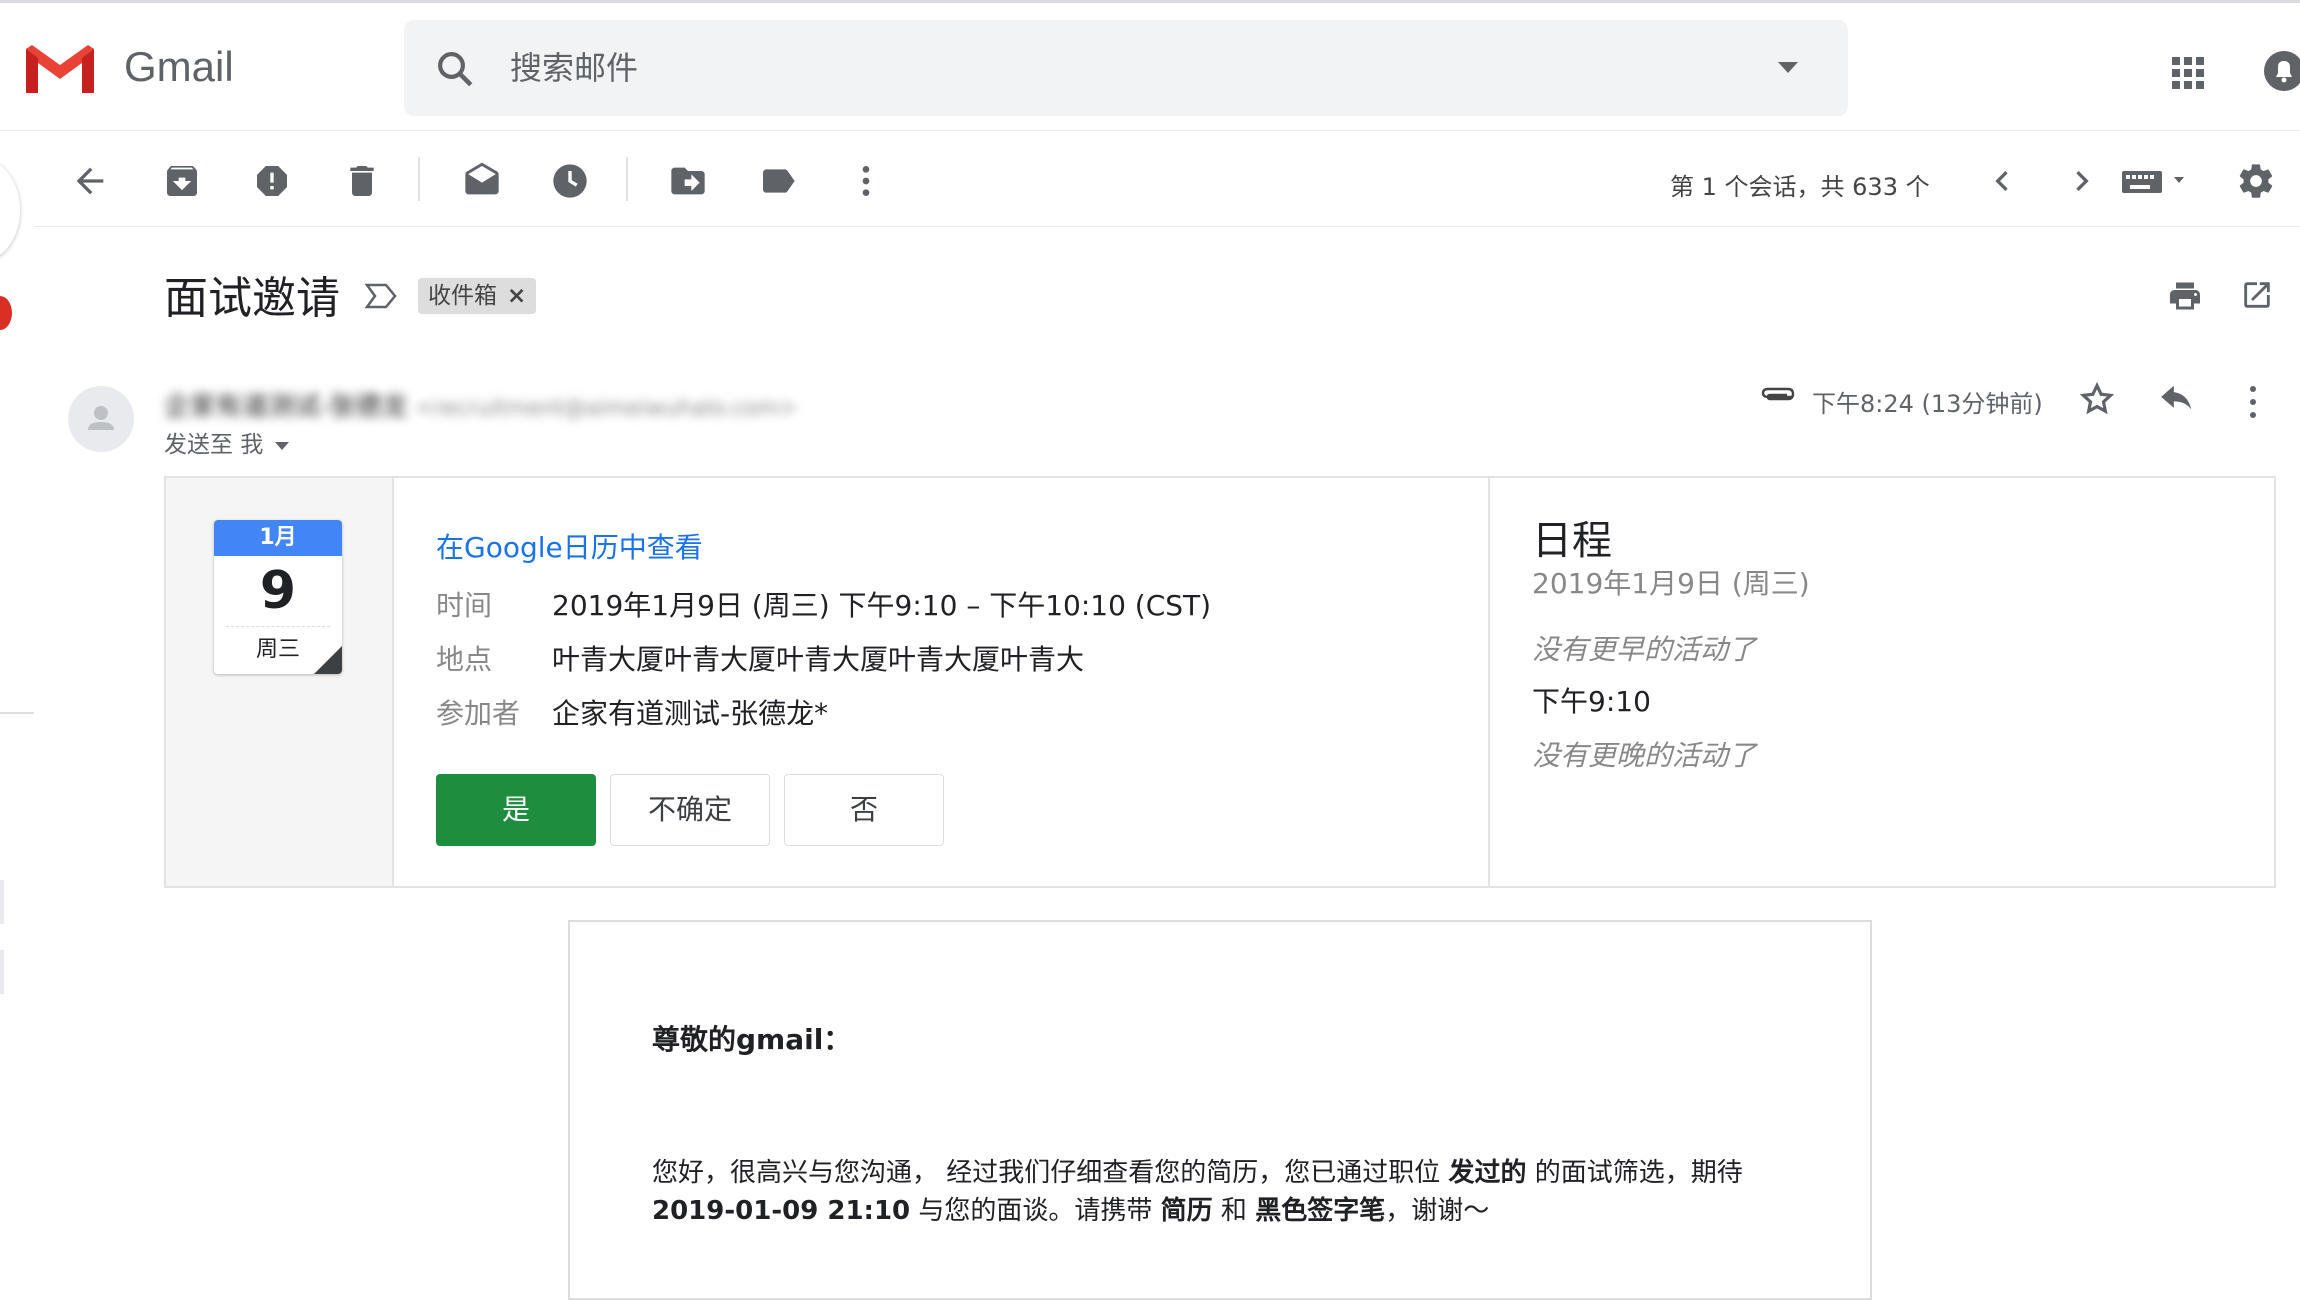 The height and width of the screenshot is (1300, 2300). I want to click on rsvp-maybe-button: 不确定, so click(690, 810).